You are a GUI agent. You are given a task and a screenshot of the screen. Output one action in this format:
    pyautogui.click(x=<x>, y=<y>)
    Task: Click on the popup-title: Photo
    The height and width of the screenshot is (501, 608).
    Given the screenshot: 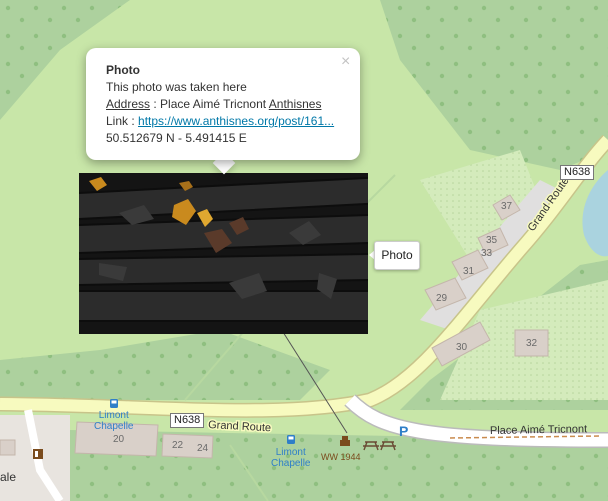 What is the action you would take?
    pyautogui.click(x=123, y=70)
    